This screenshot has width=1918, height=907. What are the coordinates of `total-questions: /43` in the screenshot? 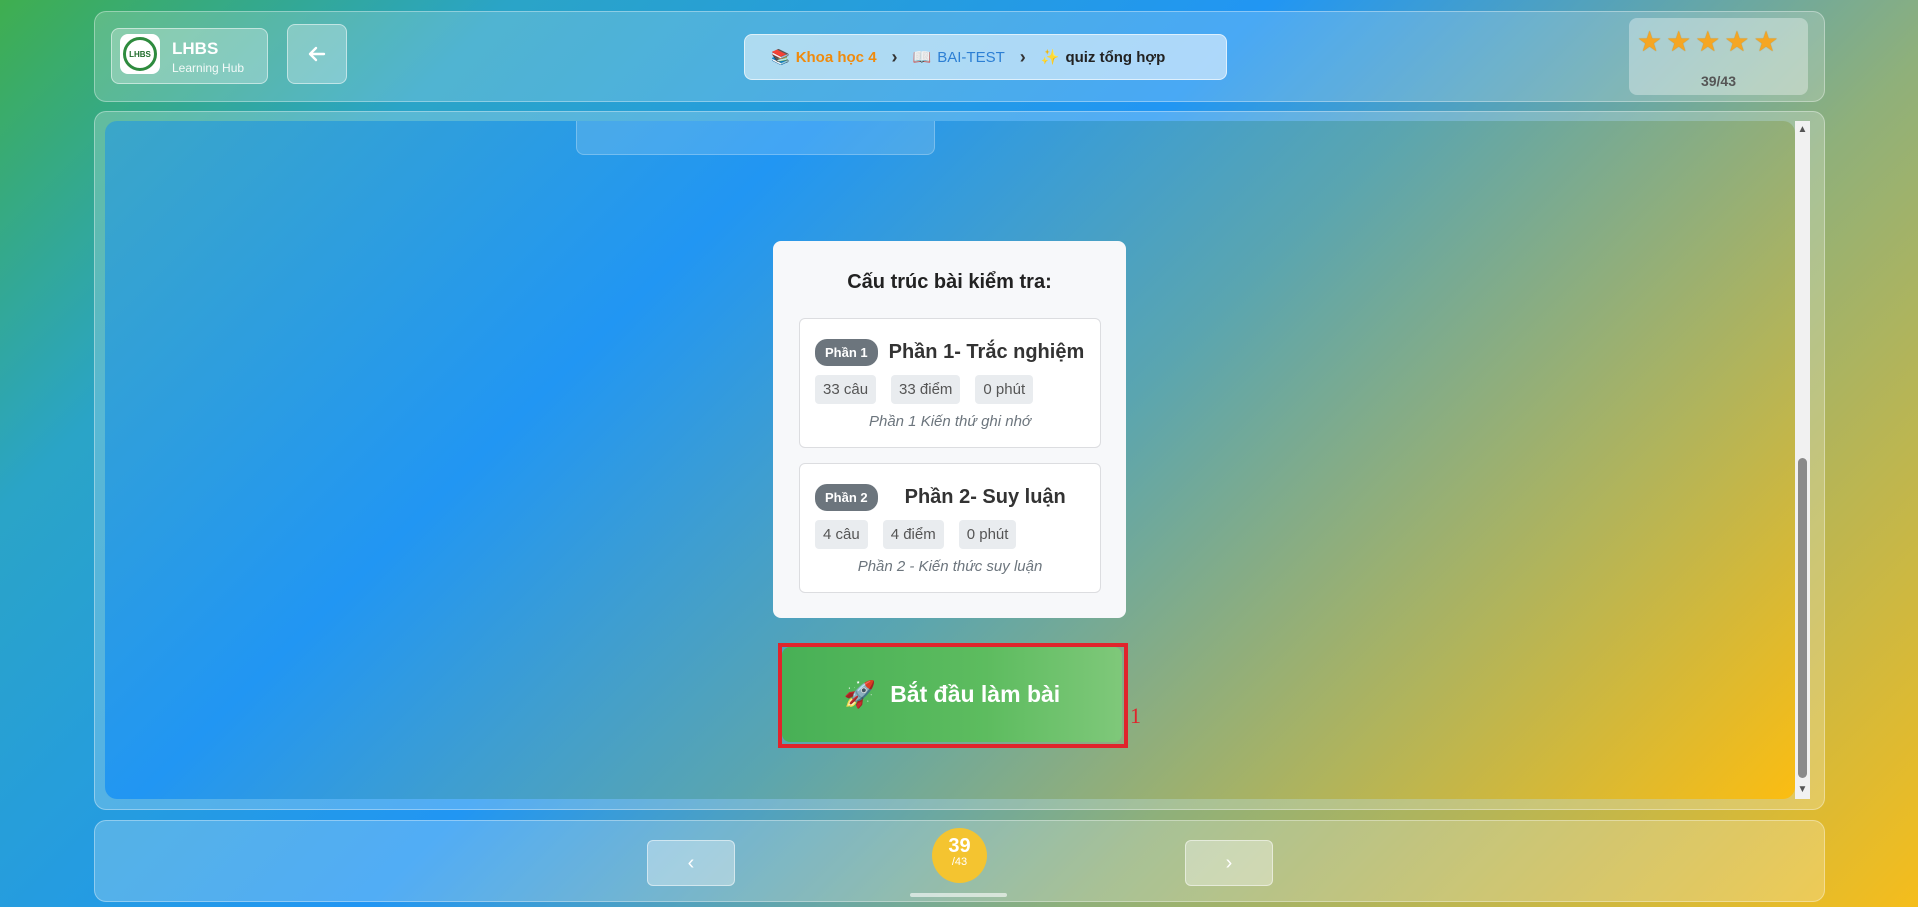 It's located at (959, 862).